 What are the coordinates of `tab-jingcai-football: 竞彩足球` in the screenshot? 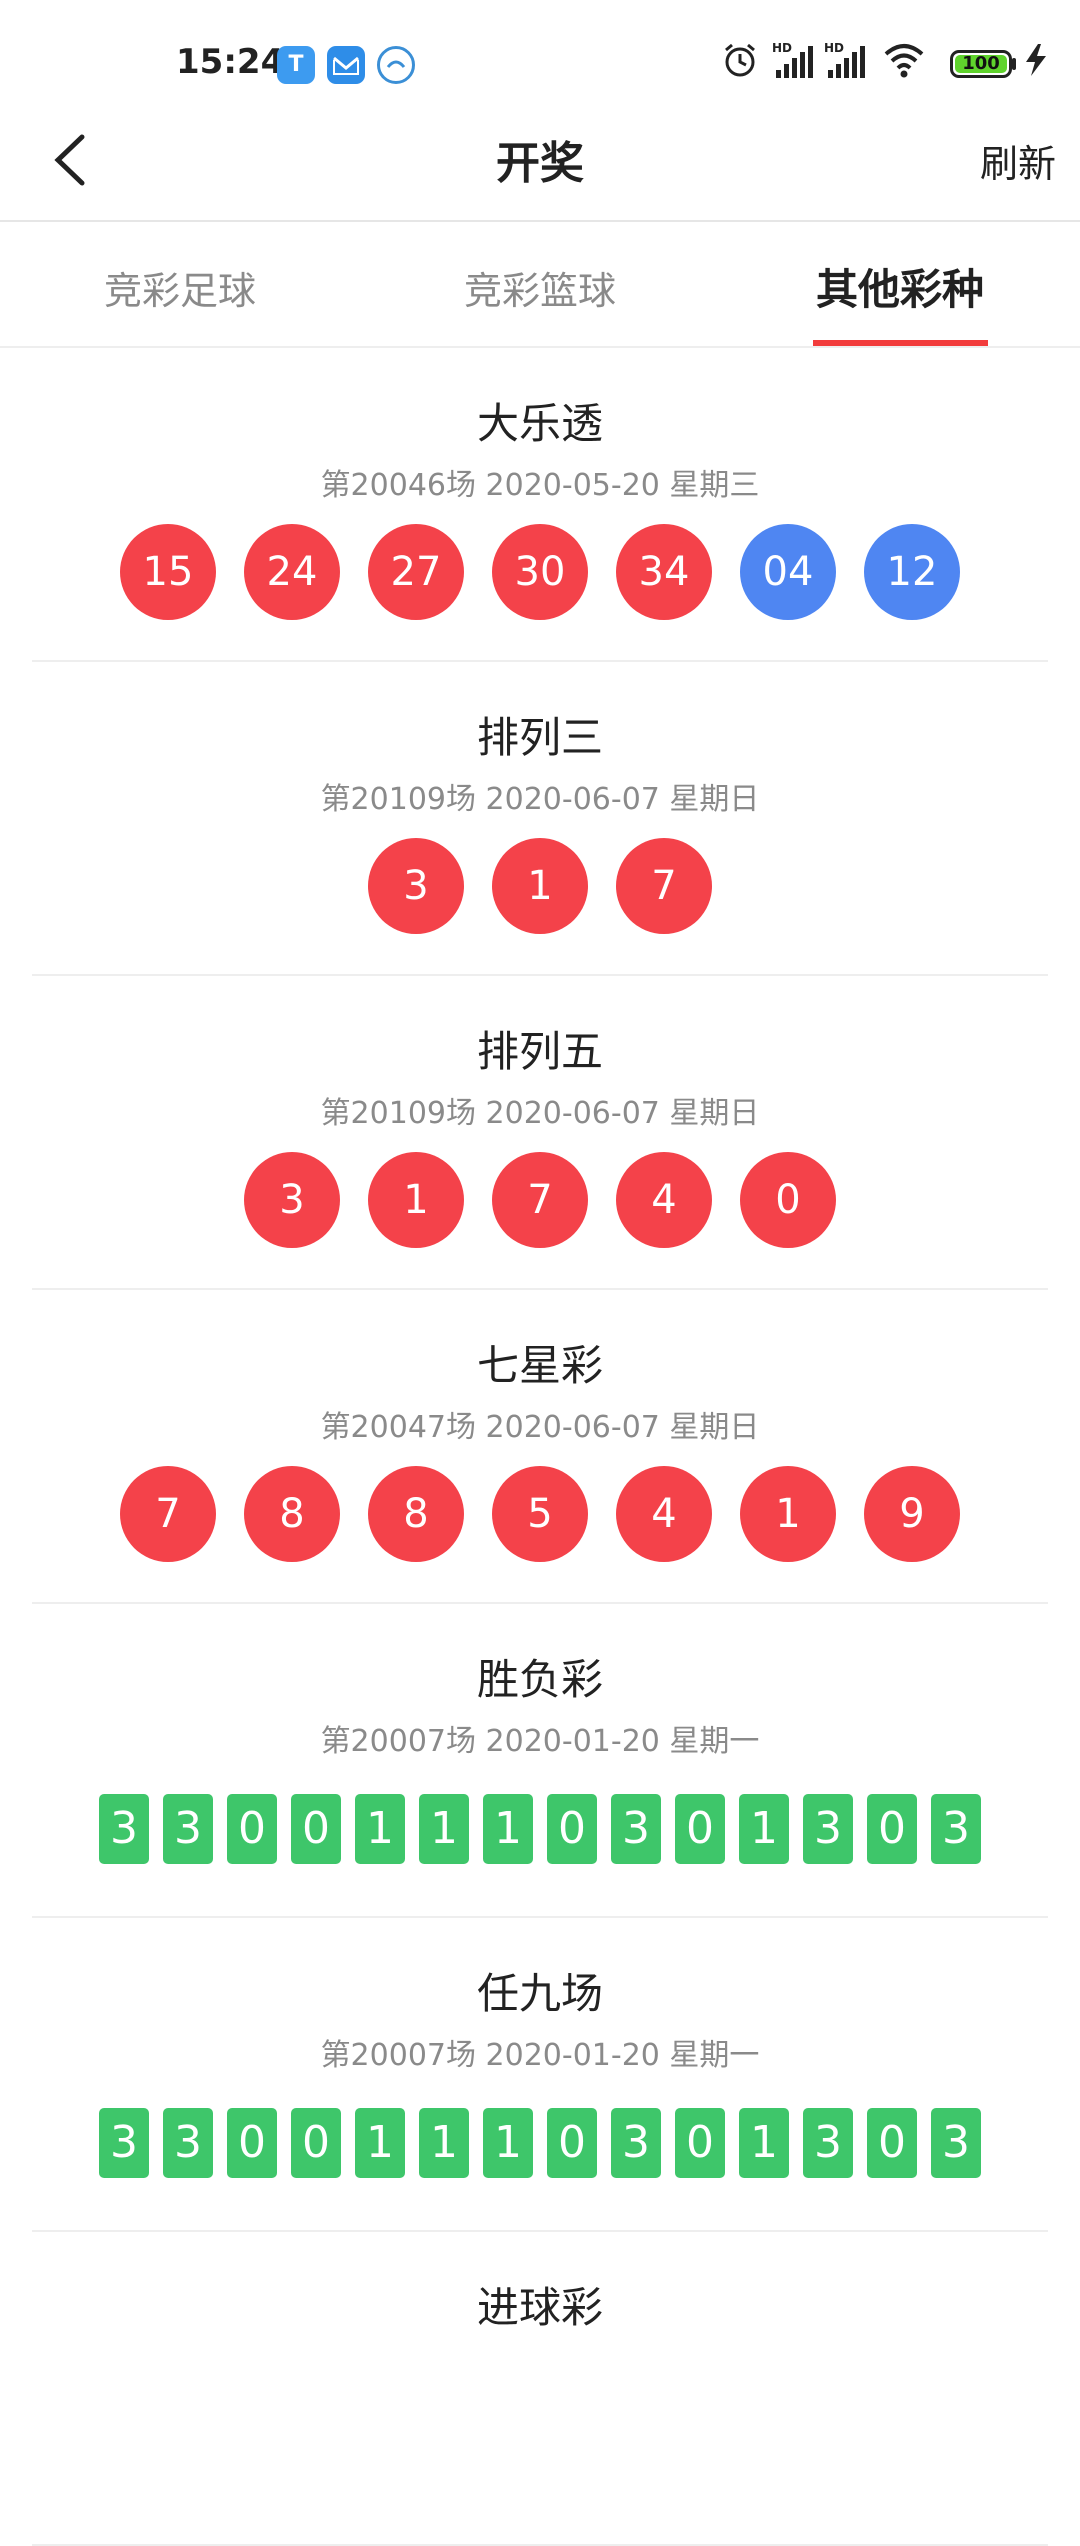 It's located at (180, 287).